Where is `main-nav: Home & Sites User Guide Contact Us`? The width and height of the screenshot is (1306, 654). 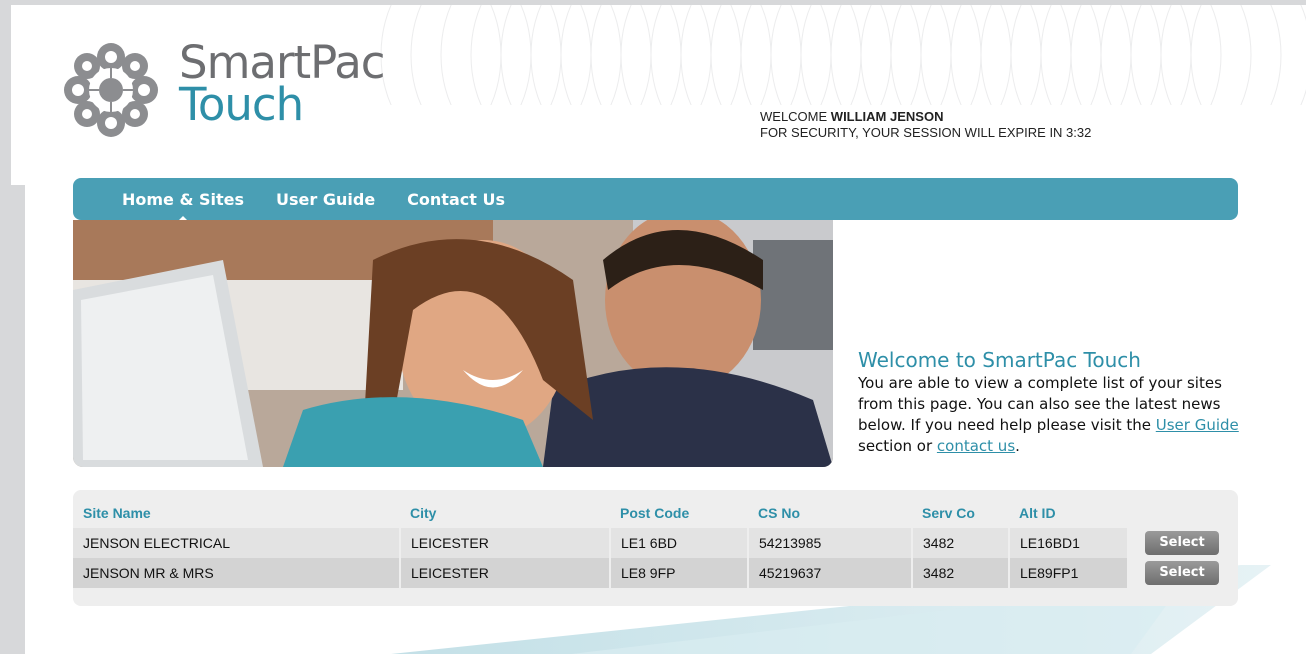 main-nav: Home & Sites User Guide Contact Us is located at coordinates (655, 200).